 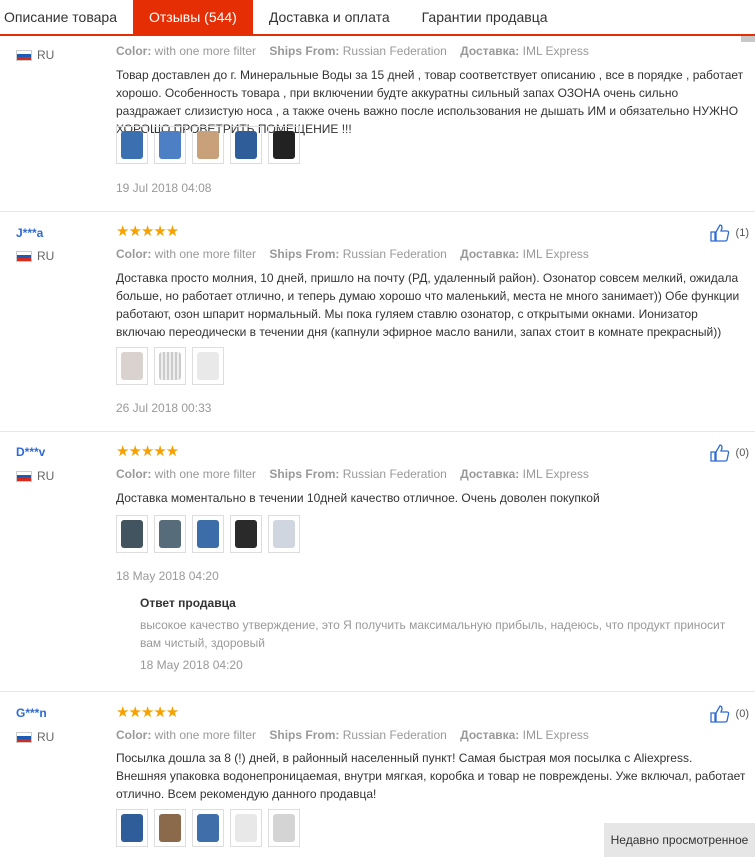 I want to click on reviewer-name: D***v, so click(x=30, y=452).